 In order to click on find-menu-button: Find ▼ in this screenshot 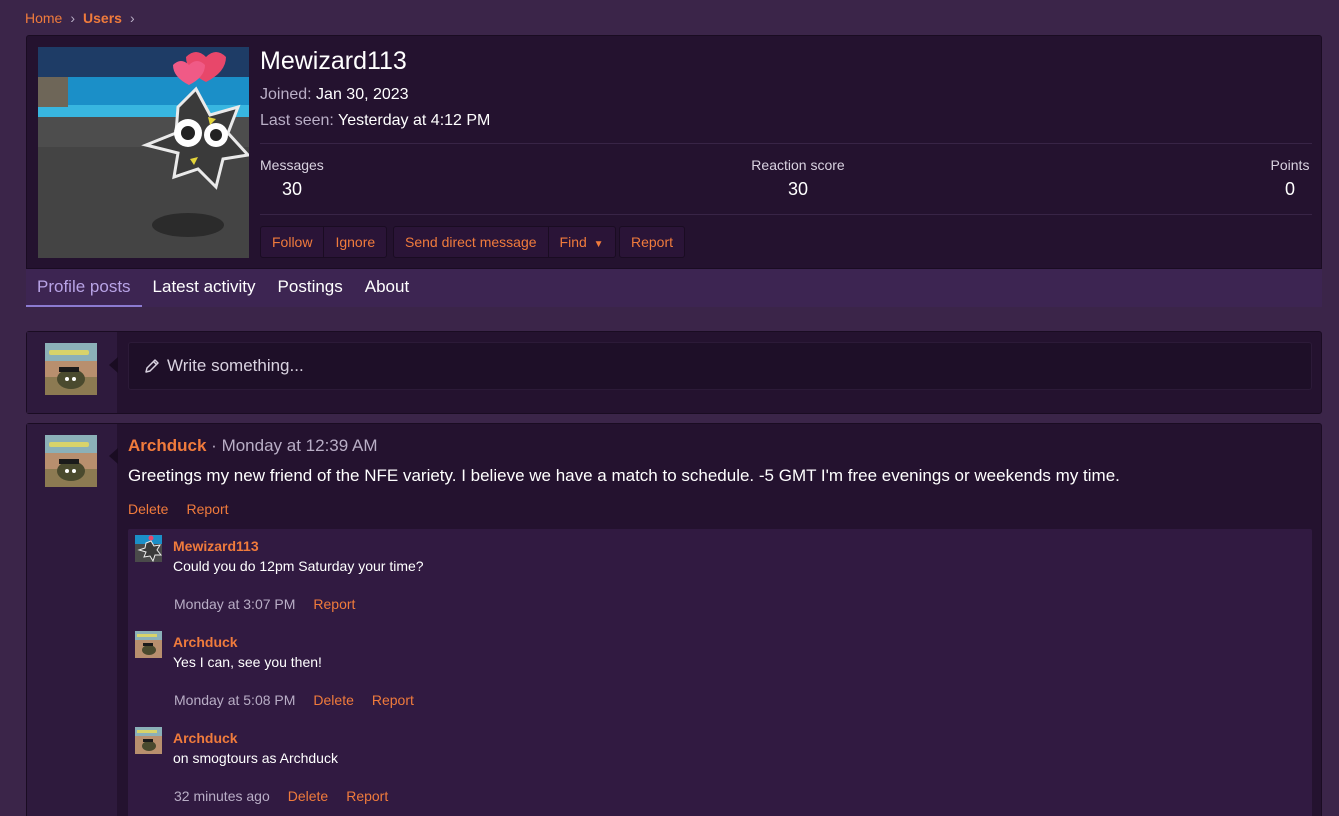, I will do `click(582, 242)`.